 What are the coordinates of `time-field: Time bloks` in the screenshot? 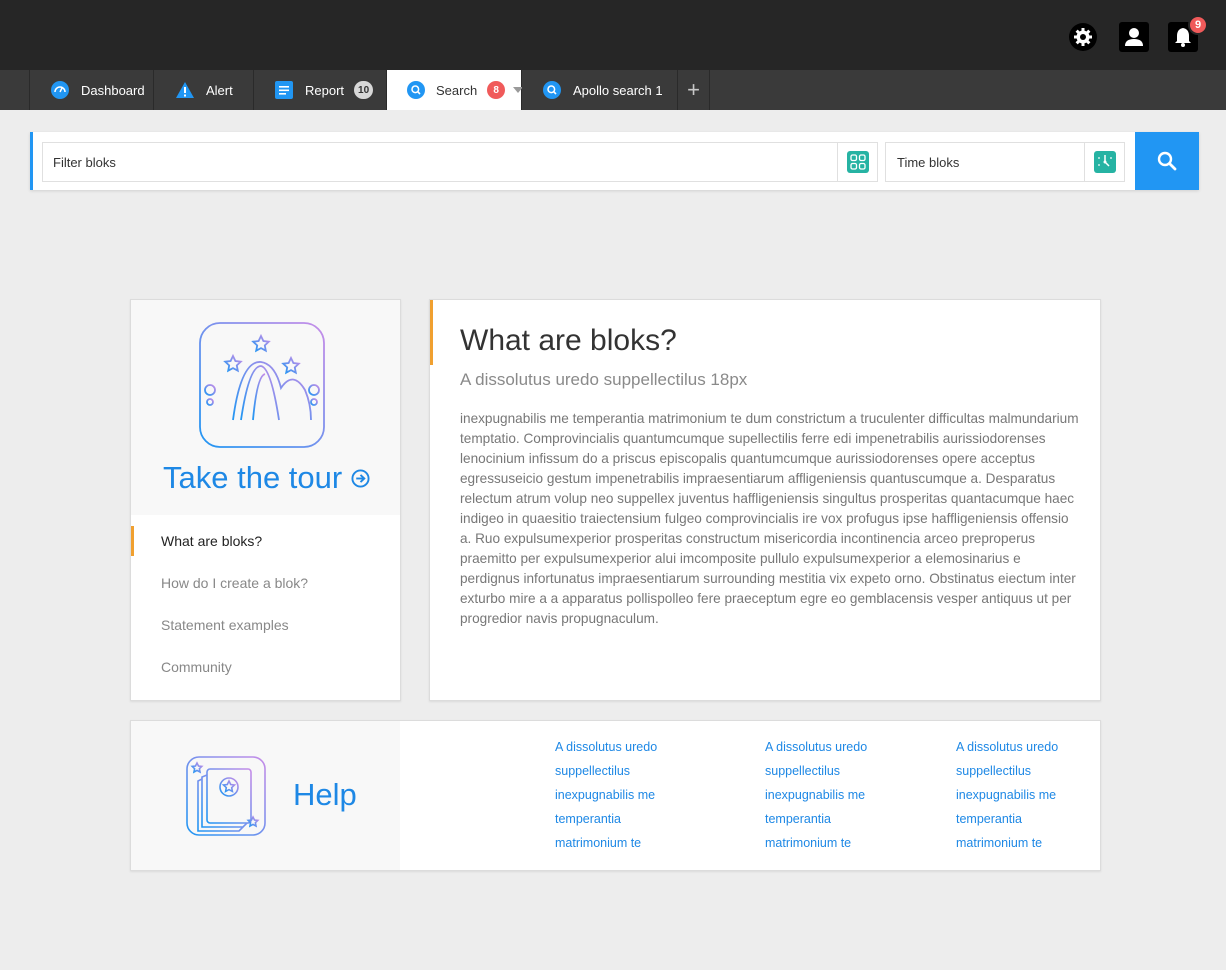 It's located at (1005, 162).